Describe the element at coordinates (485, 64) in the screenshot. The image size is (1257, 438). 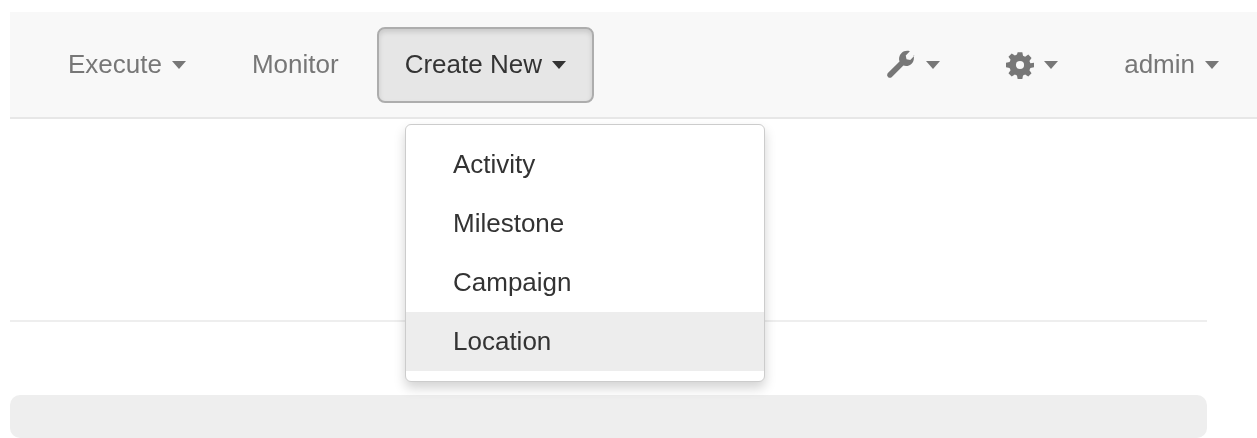
I see `nav-menu-button: Create New` at that location.